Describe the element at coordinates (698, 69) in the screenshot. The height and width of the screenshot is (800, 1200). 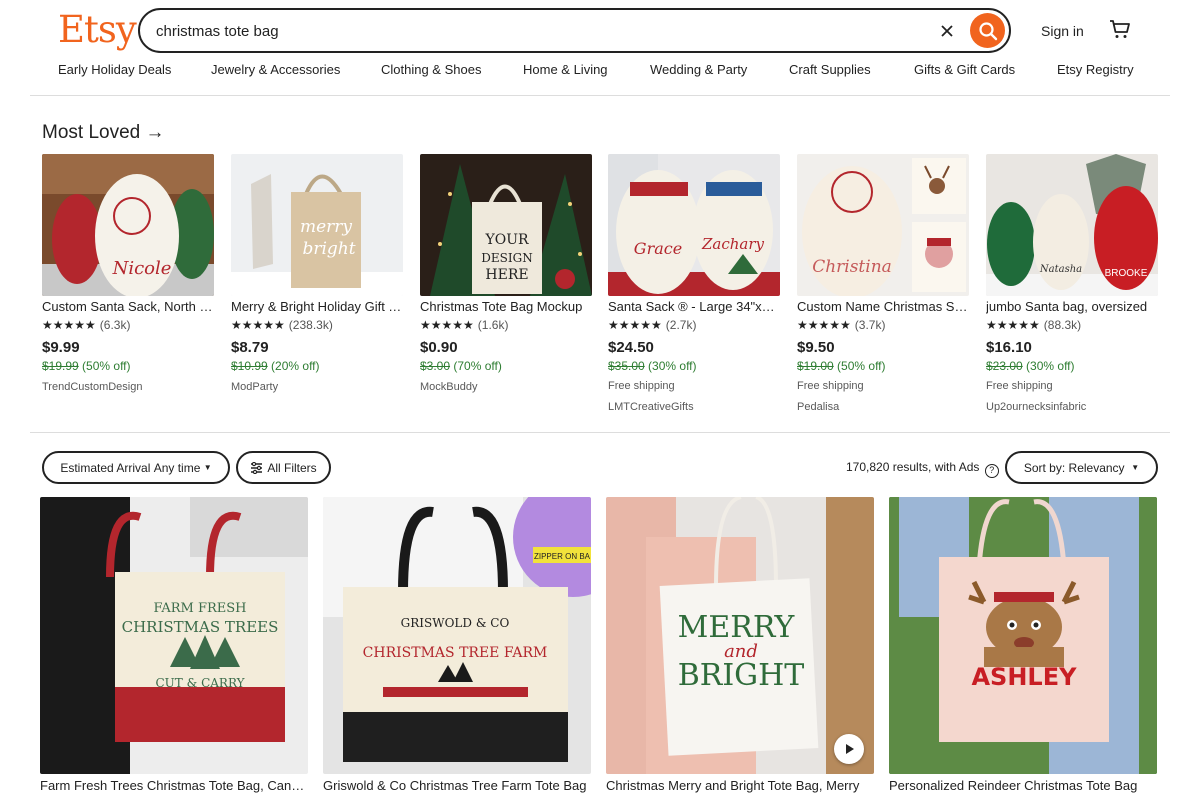
I see `nav-wedding-party: Wedding & Party` at that location.